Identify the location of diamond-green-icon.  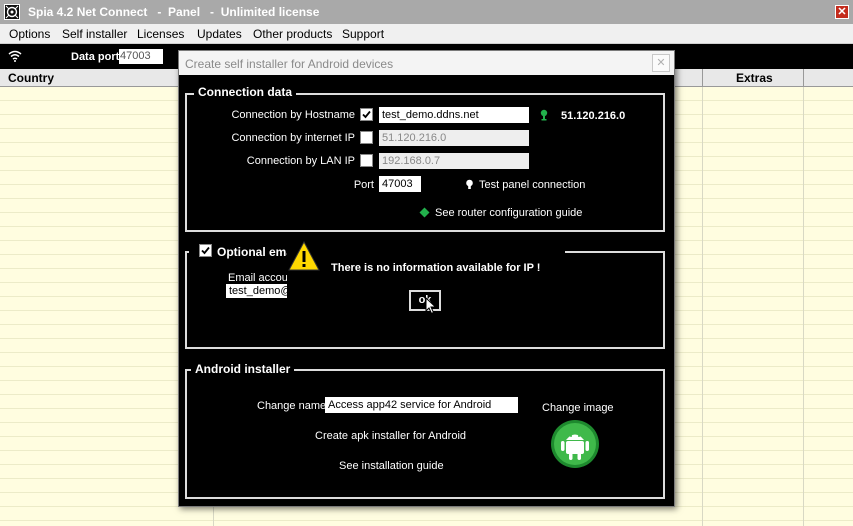
(424, 214).